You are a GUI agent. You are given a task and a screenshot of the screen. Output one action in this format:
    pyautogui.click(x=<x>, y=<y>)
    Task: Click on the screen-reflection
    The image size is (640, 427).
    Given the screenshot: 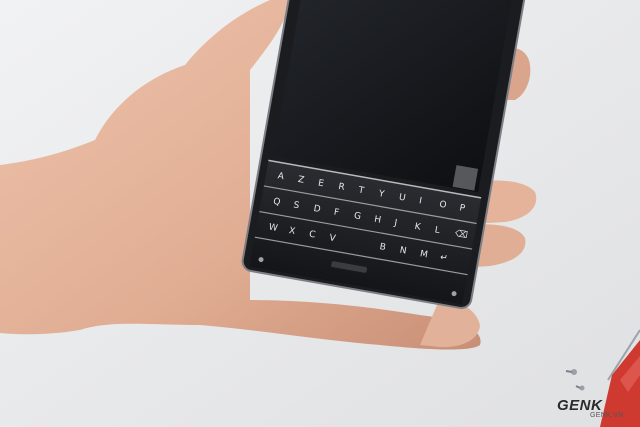 What is the action you would take?
    pyautogui.click(x=465, y=178)
    